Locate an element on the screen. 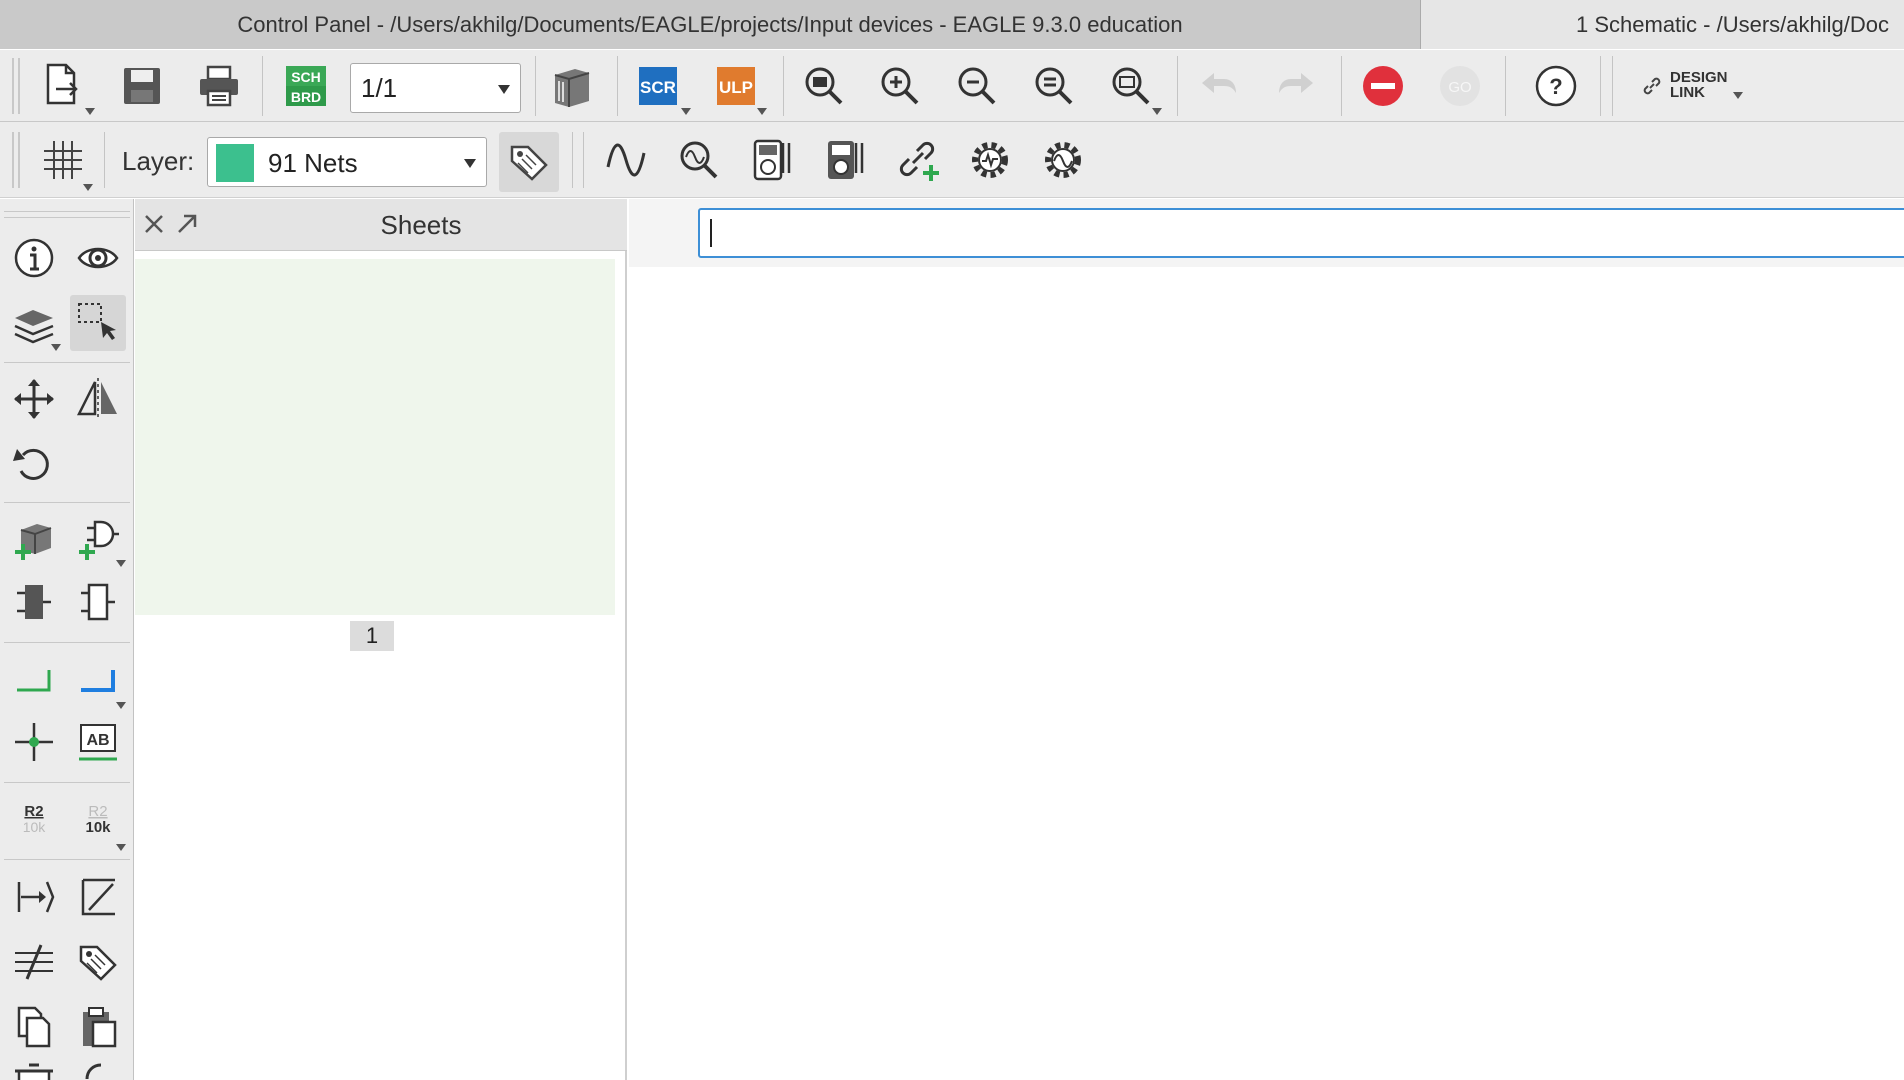 Image resolution: width=1904 pixels, height=1080 pixels. ripup-icon is located at coordinates (34, 962).